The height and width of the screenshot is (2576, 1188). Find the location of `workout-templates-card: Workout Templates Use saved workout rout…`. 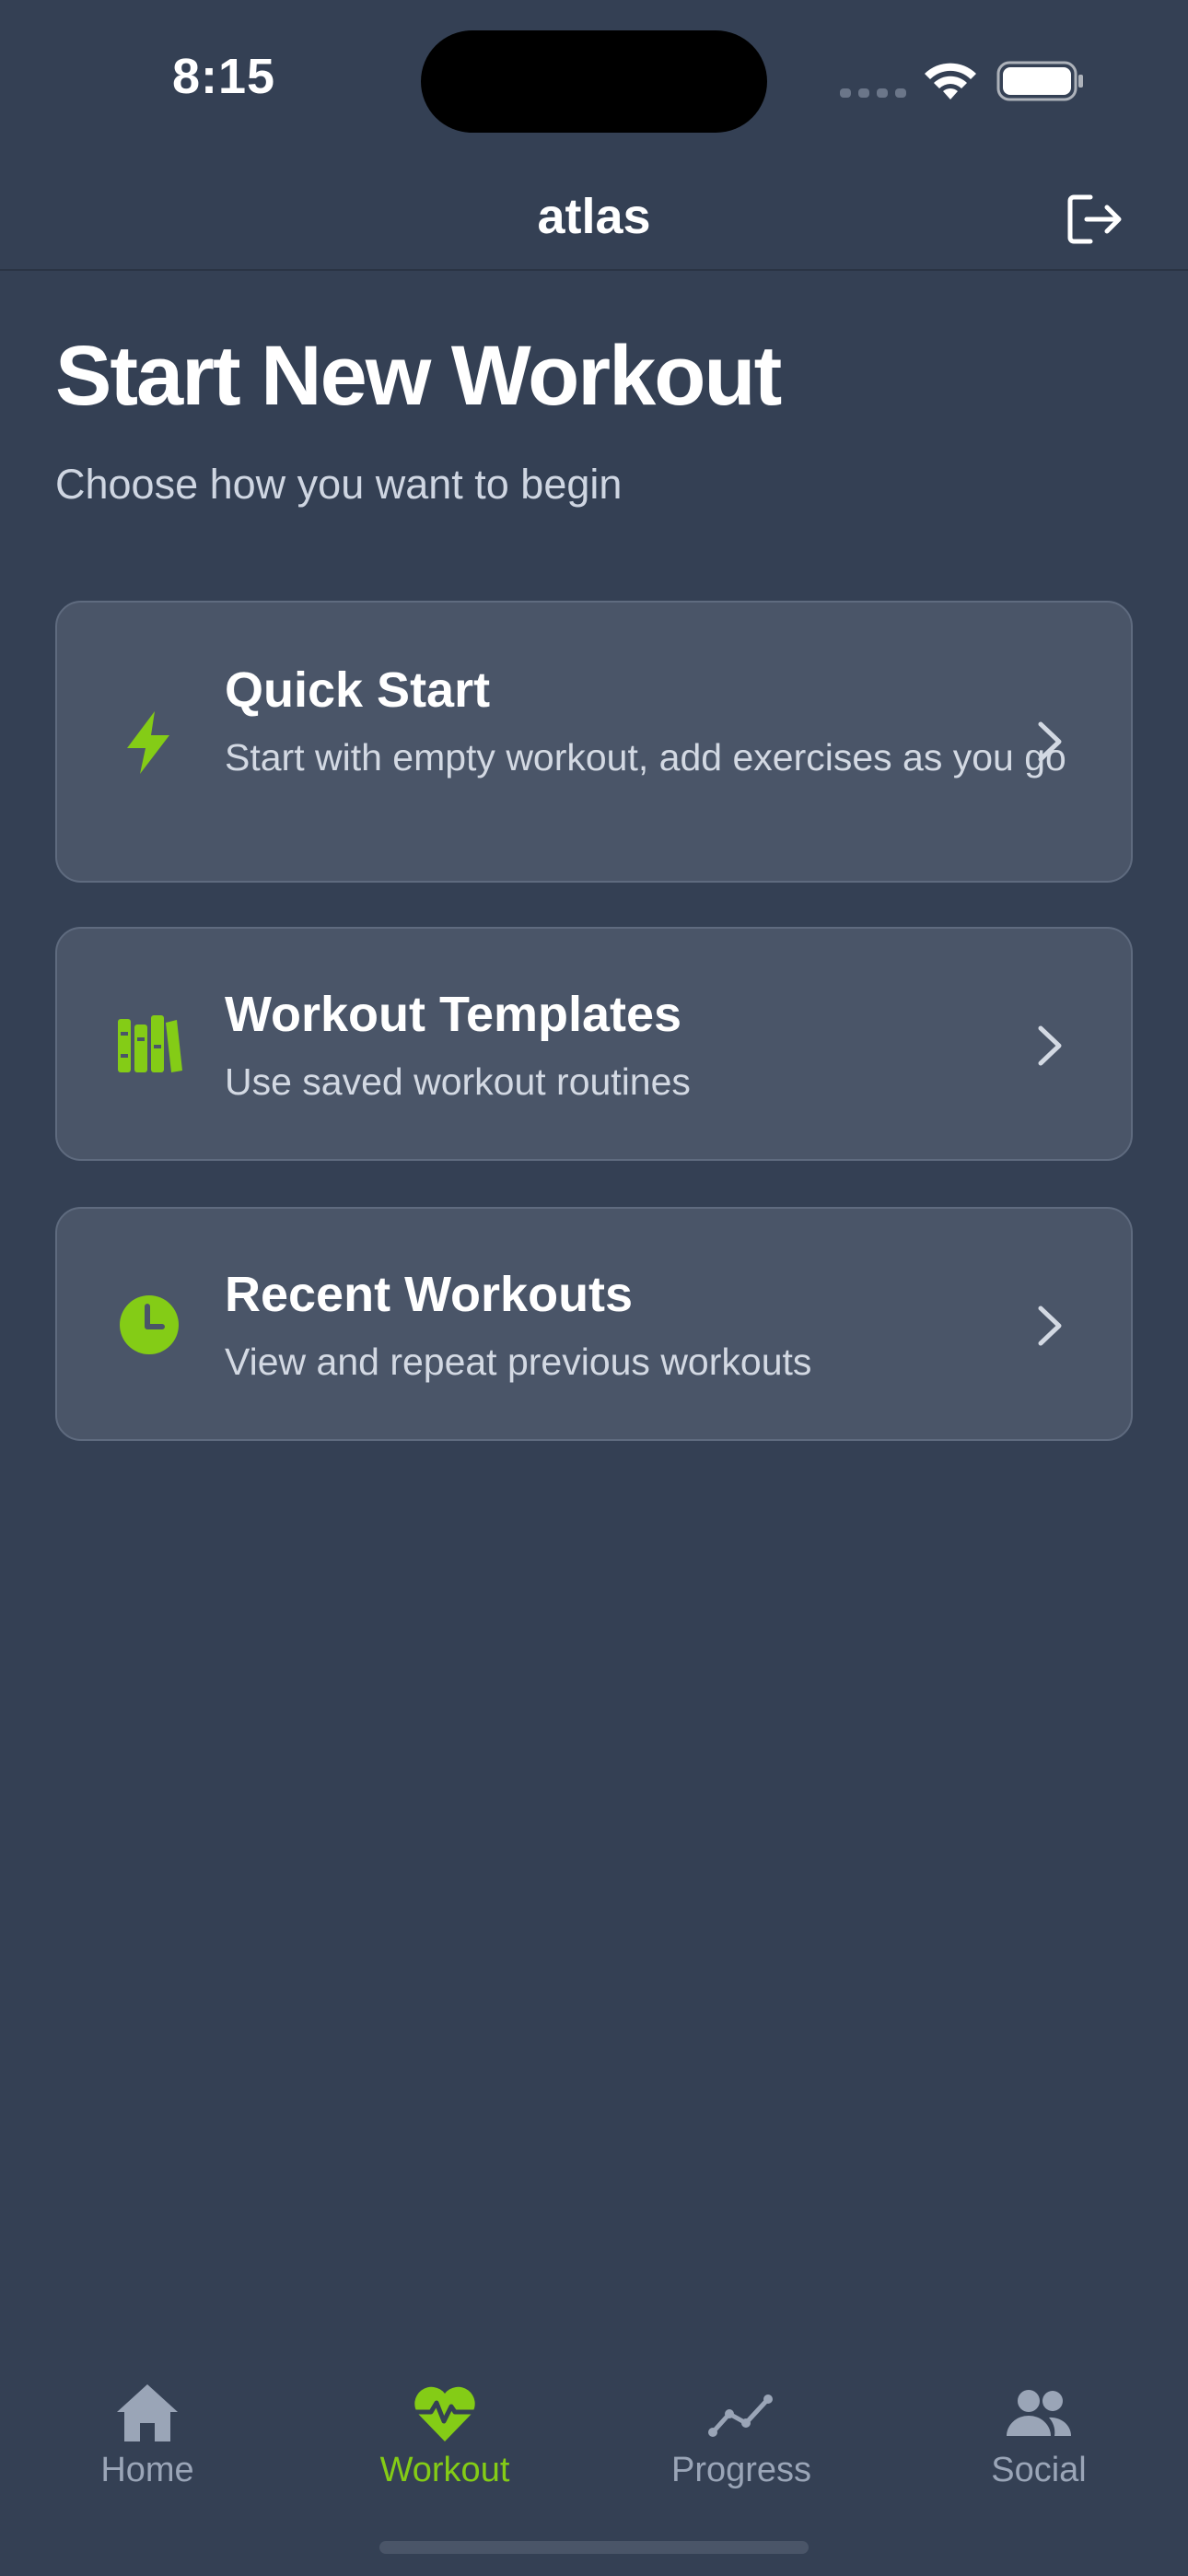

workout-templates-card: Workout Templates Use saved workout rout… is located at coordinates (594, 1044).